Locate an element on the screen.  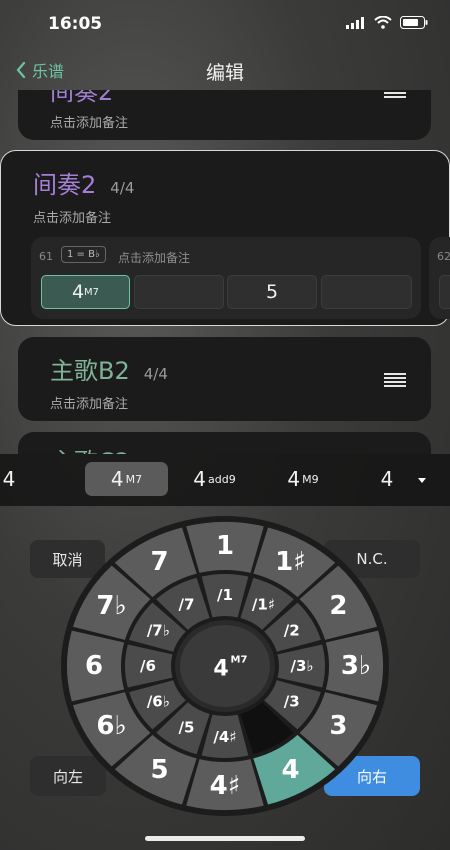
section-card: 间奏2 点击添加备注 is located at coordinates (224, 115).